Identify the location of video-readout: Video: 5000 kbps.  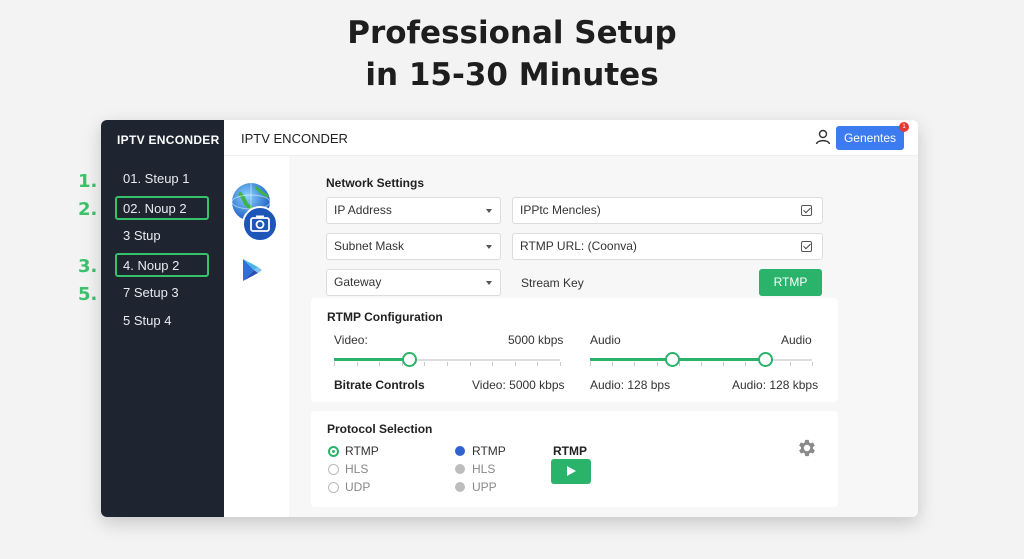
(518, 385).